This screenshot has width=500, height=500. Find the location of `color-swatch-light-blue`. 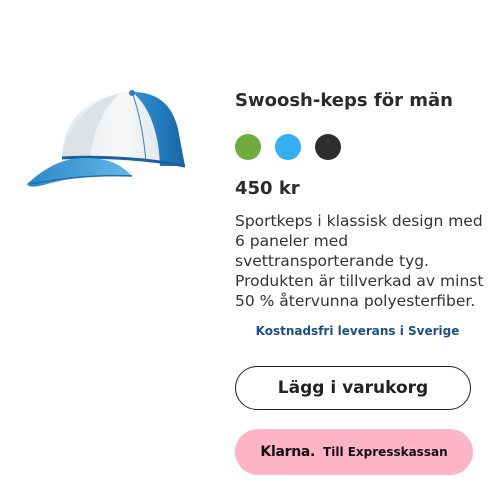

color-swatch-light-blue is located at coordinates (288, 147).